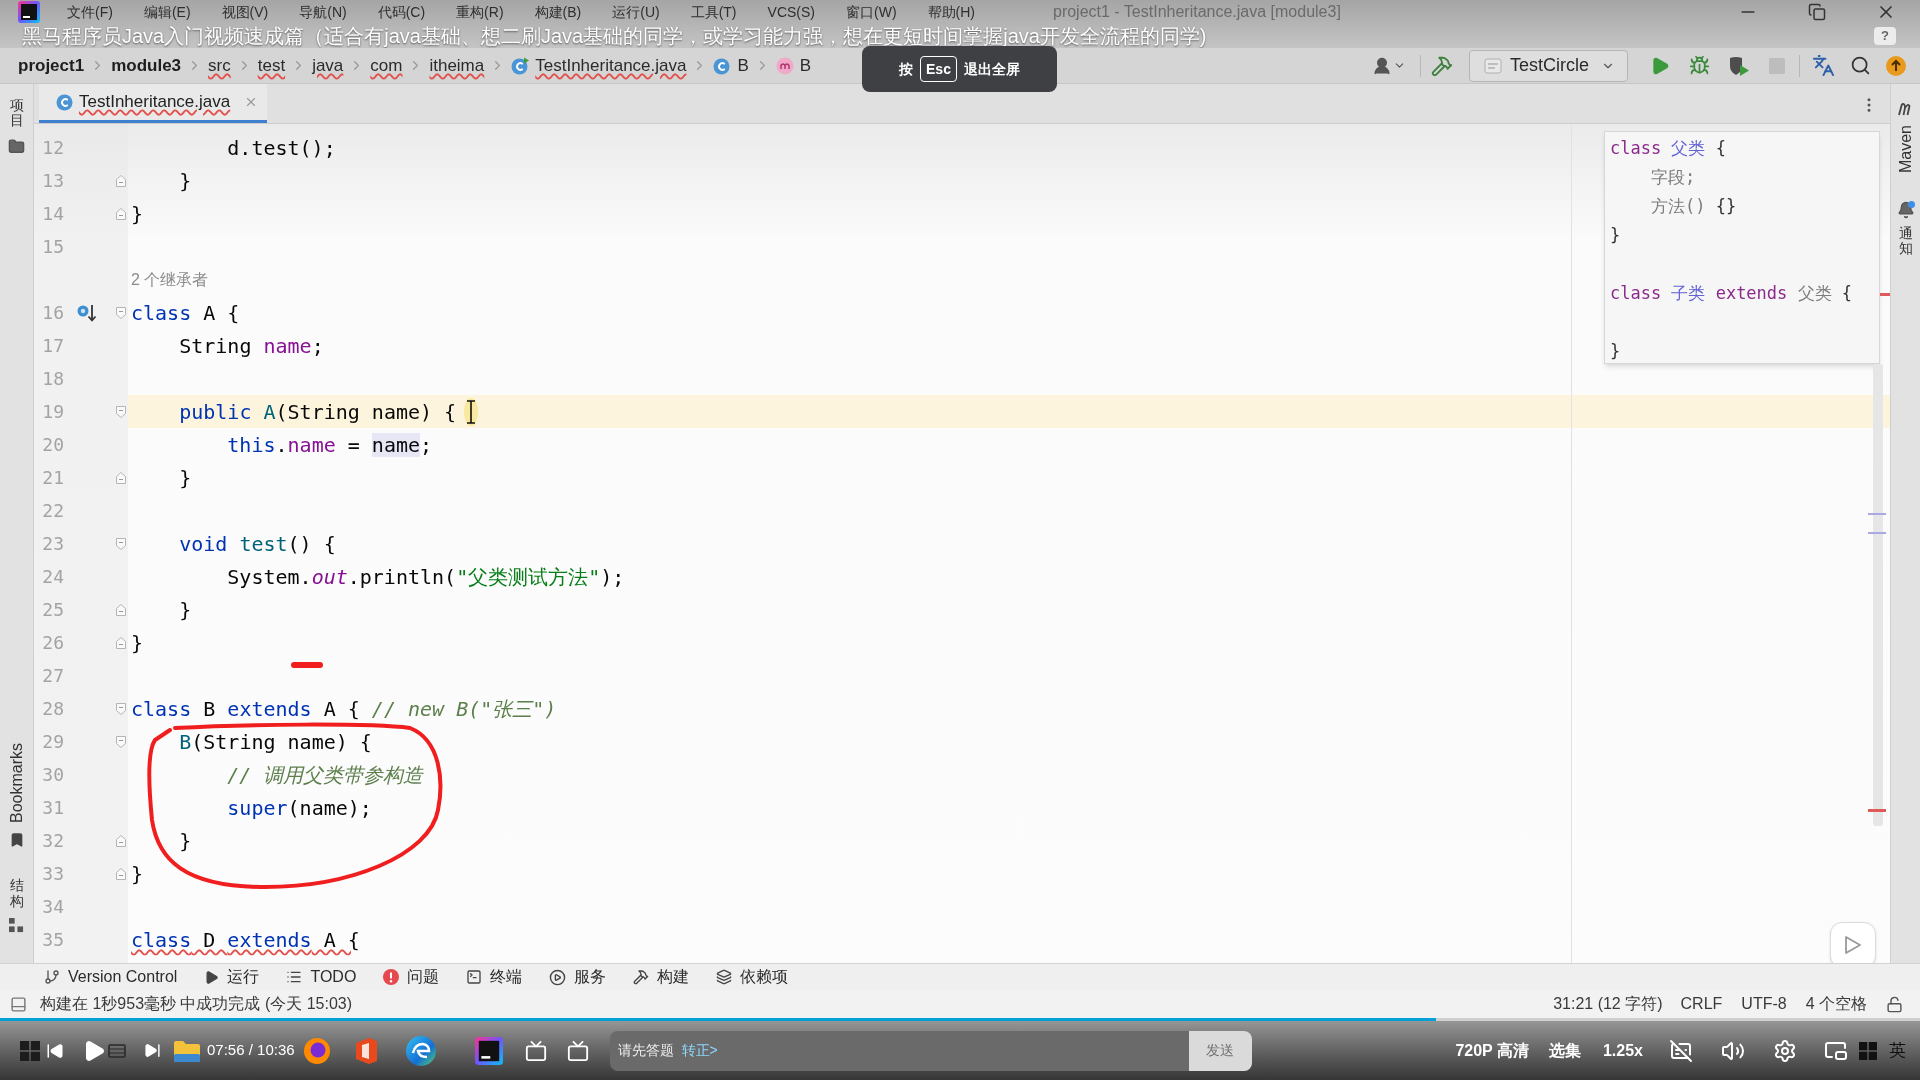 The height and width of the screenshot is (1080, 1920). Describe the element at coordinates (457, 65) in the screenshot. I see `breadcrumb-item: itheima` at that location.